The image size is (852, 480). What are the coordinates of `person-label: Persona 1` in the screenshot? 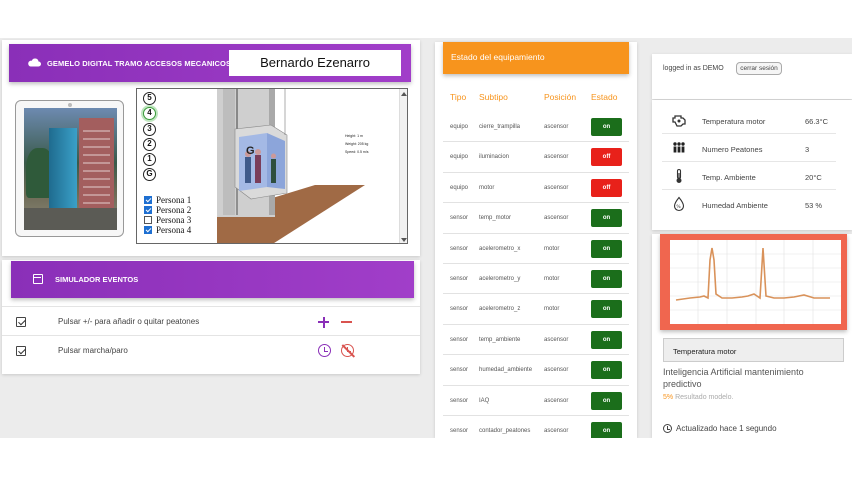 It's located at (174, 200).